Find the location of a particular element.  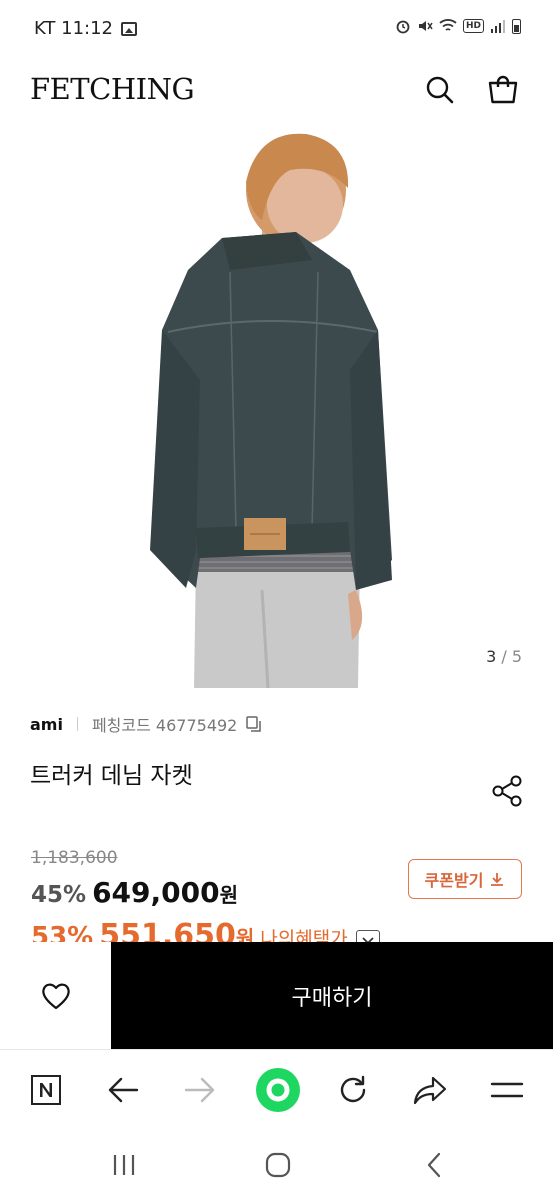

status-bar: KT 11:12 HD is located at coordinates (276, 30).